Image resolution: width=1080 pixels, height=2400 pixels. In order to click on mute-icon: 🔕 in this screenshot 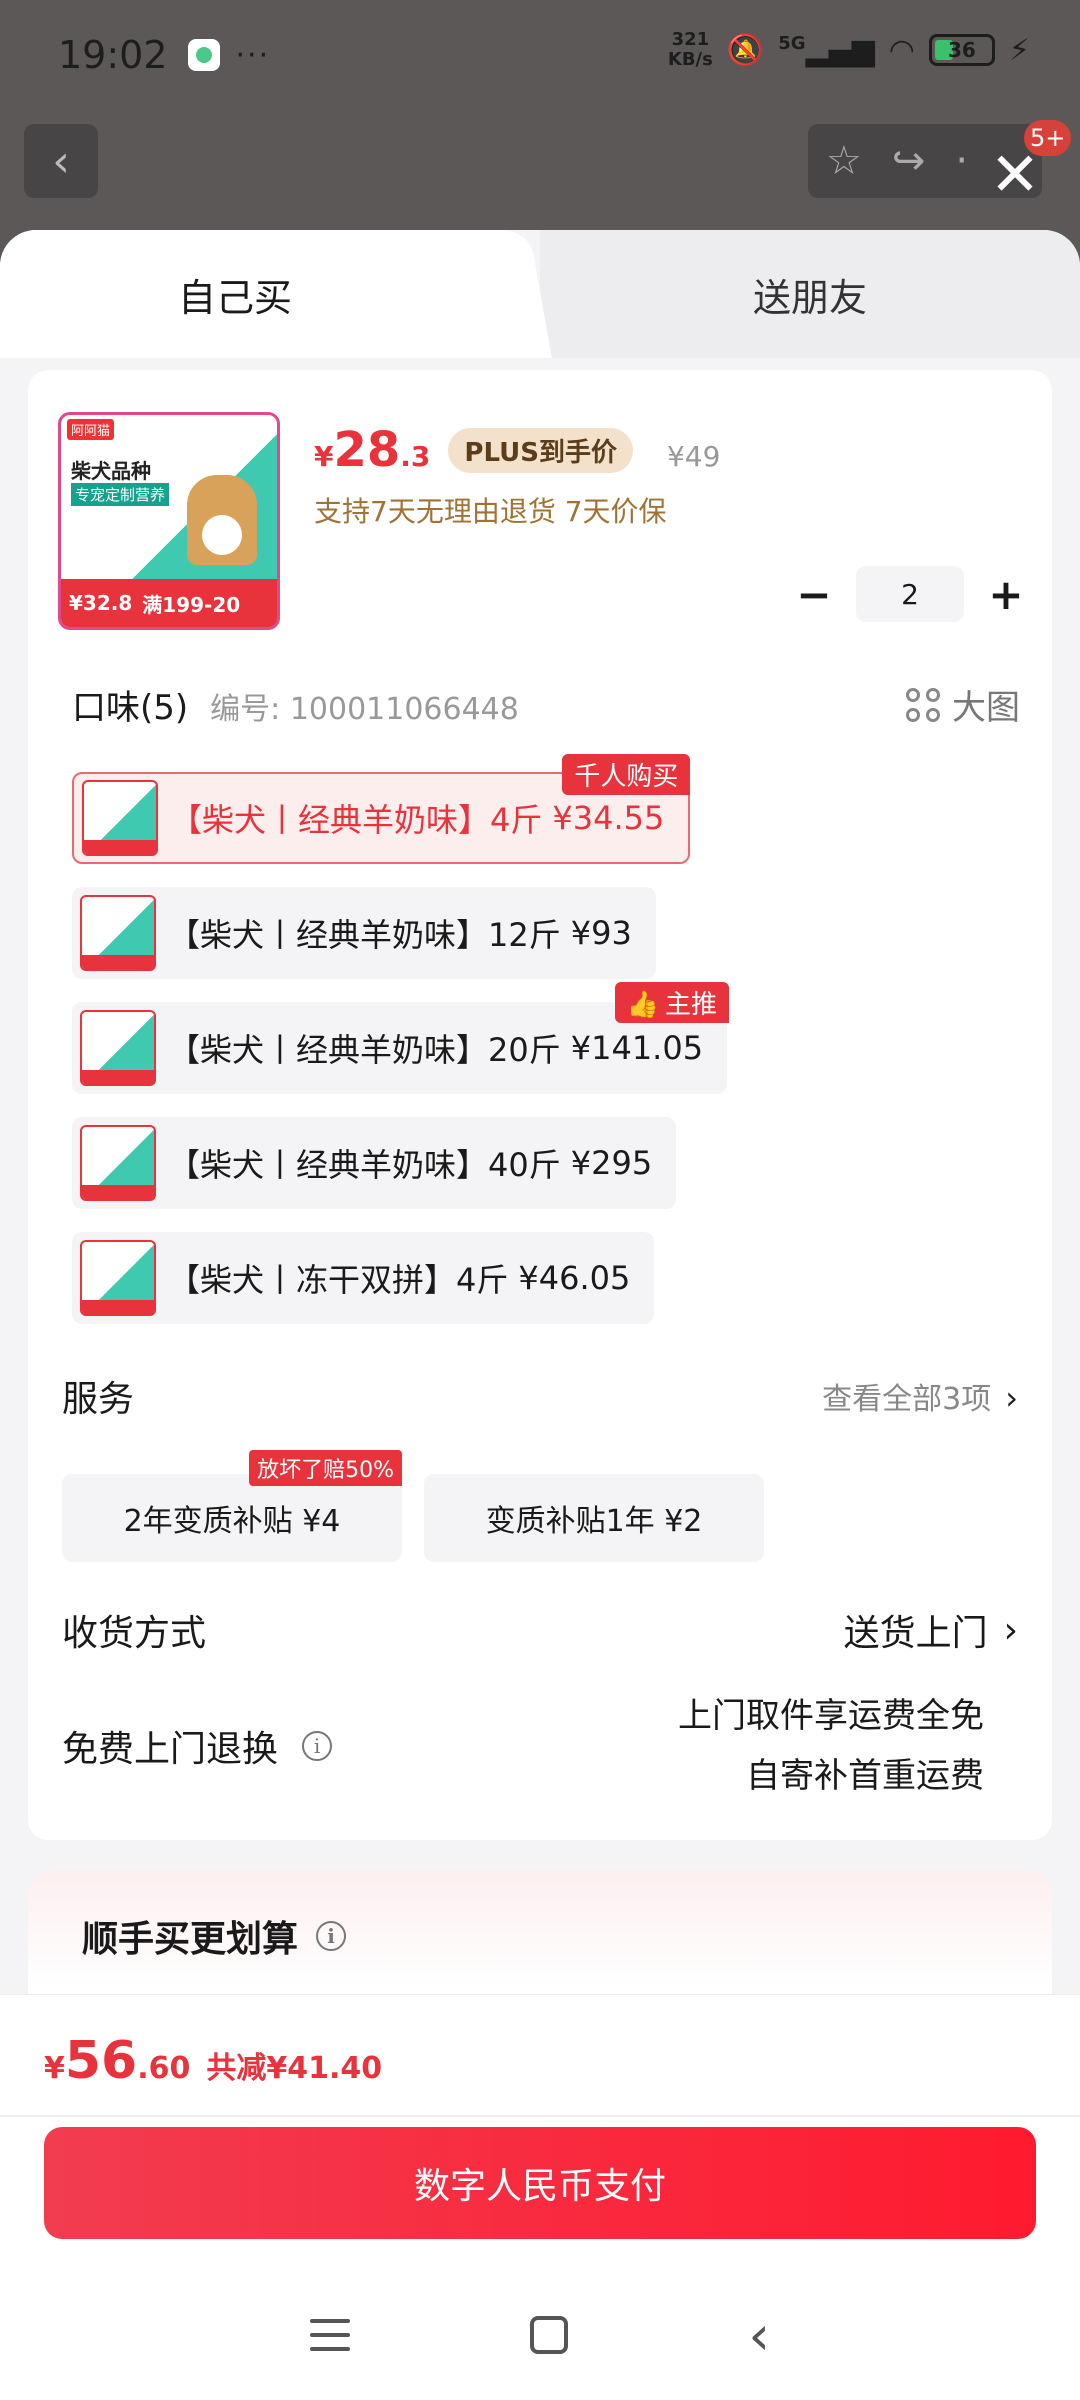, I will do `click(745, 50)`.